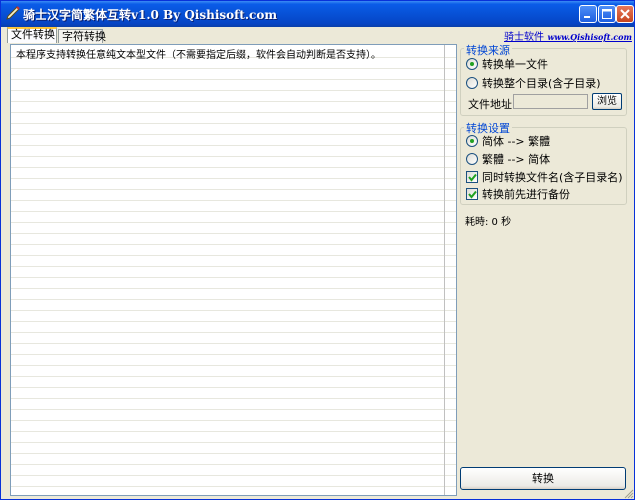 The image size is (635, 500). I want to click on minimize-icon, so click(587, 17).